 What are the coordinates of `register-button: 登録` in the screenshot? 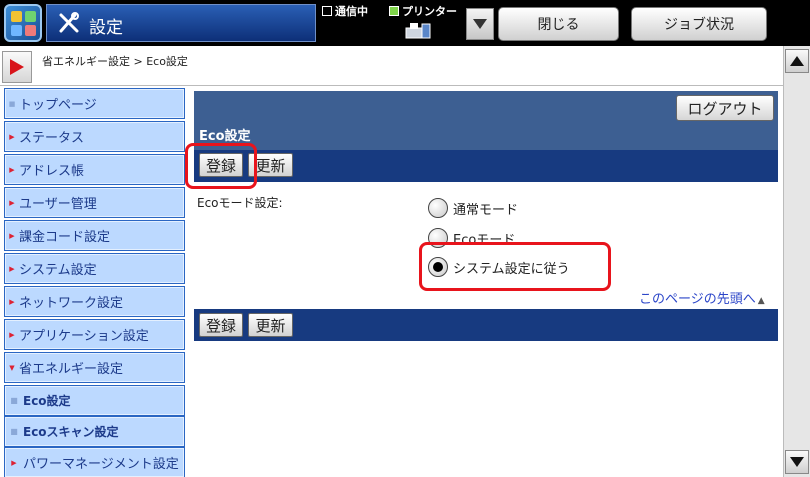 It's located at (221, 165).